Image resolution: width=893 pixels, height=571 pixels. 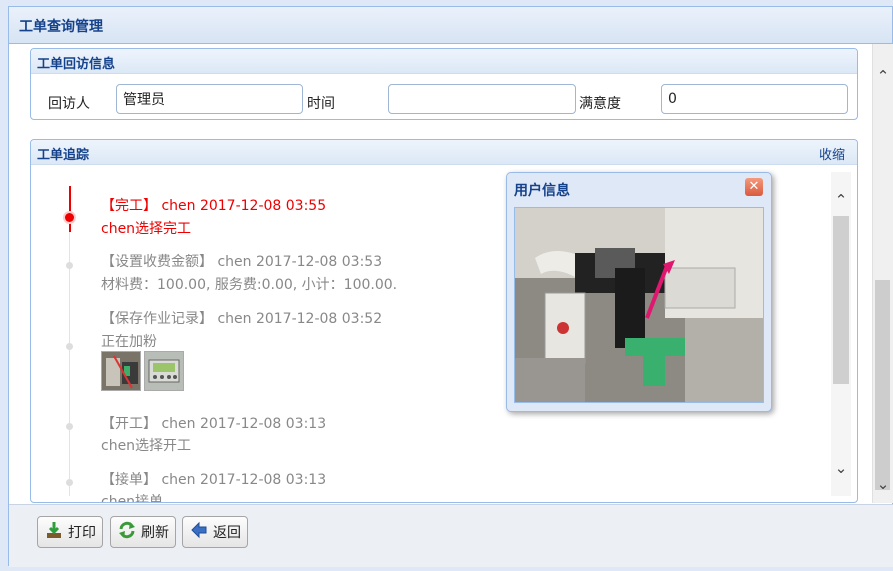 I want to click on event-head: 【接单】 chen 2017-12-08 03:13, so click(x=214, y=480).